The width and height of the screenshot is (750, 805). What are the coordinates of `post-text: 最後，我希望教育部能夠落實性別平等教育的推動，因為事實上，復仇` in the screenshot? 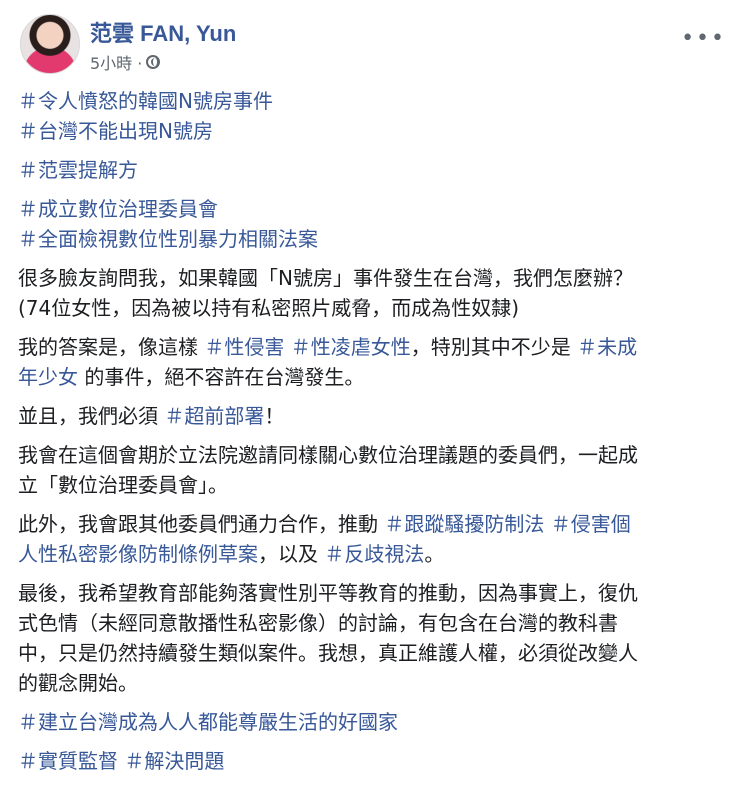 It's located at (328, 593).